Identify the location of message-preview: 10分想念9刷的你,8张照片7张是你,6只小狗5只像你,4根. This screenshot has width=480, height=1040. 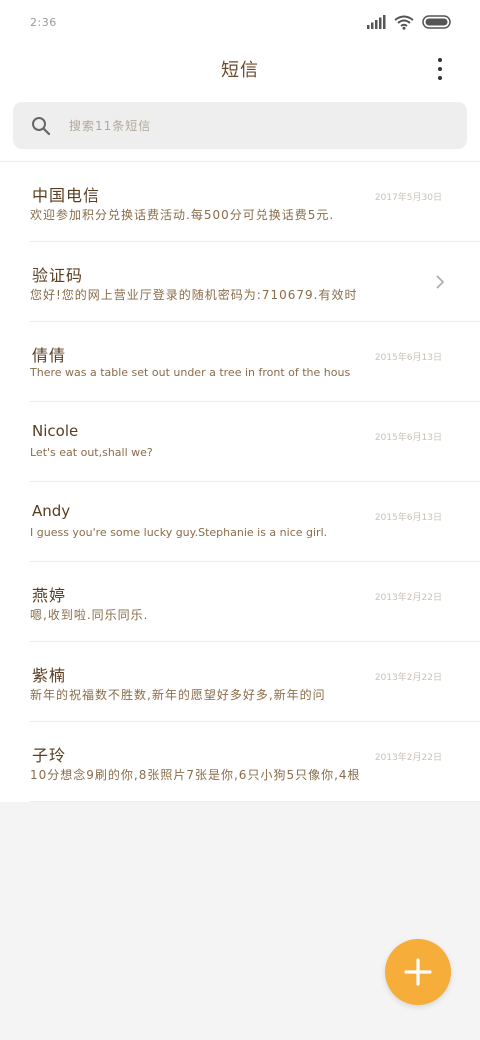
(195, 775).